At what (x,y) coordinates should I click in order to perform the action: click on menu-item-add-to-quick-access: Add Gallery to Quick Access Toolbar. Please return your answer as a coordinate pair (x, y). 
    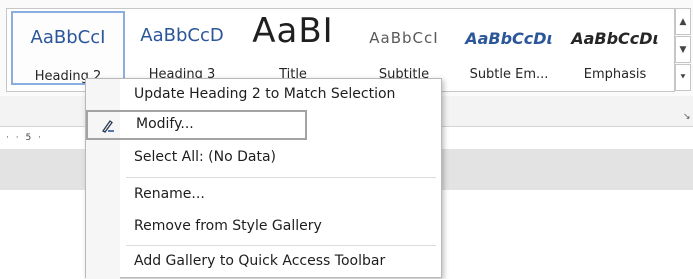
    Looking at the image, I should click on (263, 262).